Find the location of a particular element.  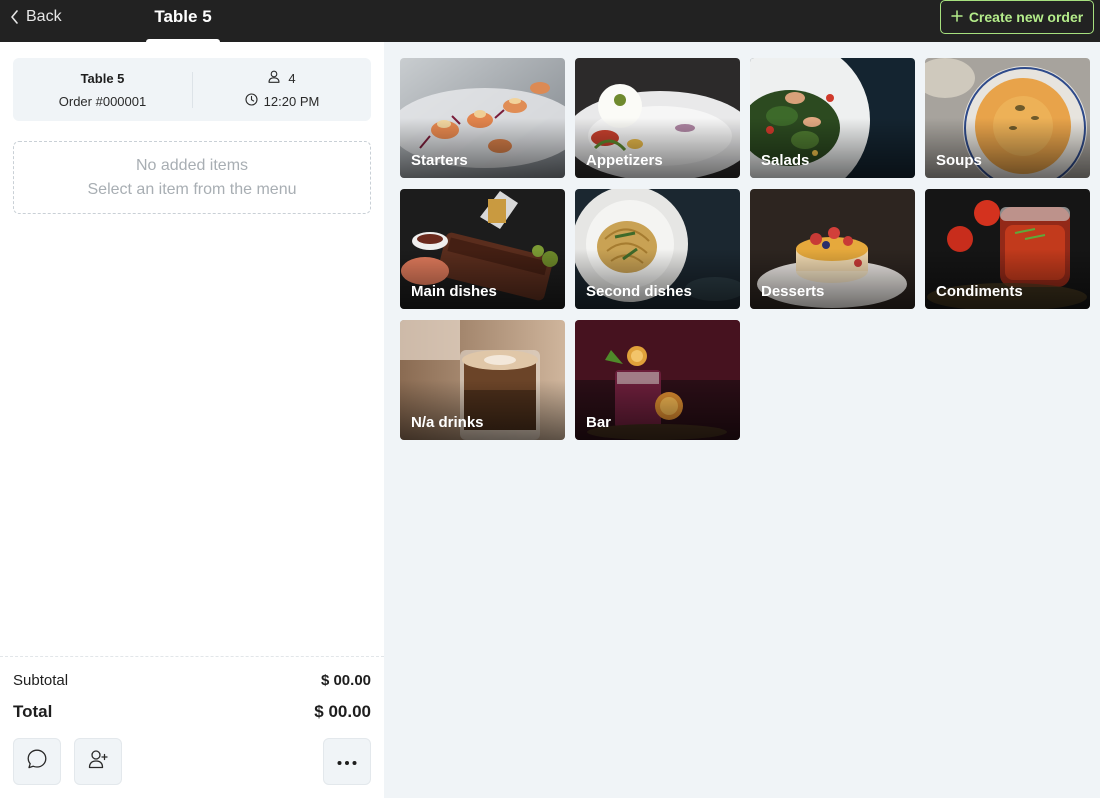

subtotal-label: Subtotal is located at coordinates (41, 680).